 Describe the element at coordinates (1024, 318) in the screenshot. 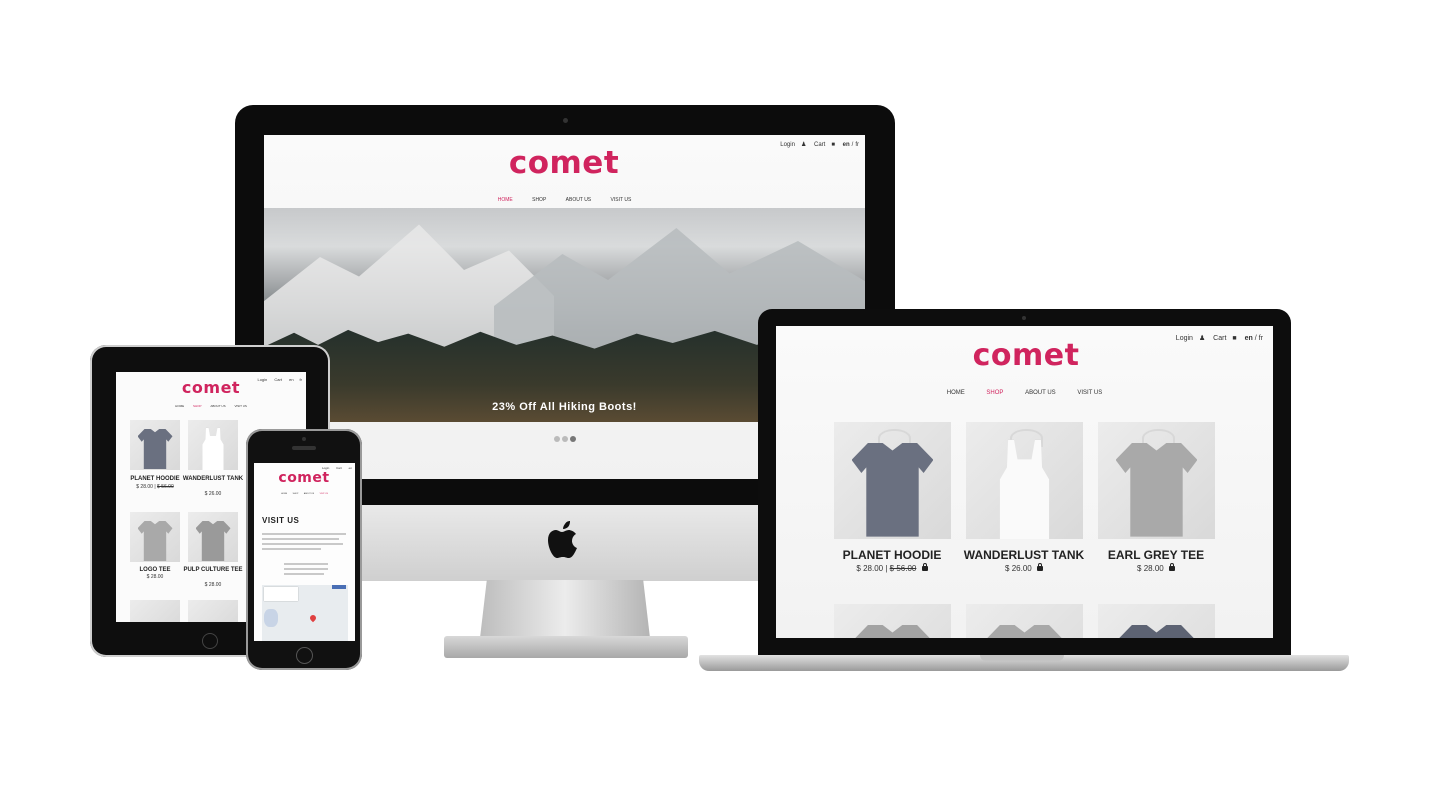

I see `laptop-camera` at that location.